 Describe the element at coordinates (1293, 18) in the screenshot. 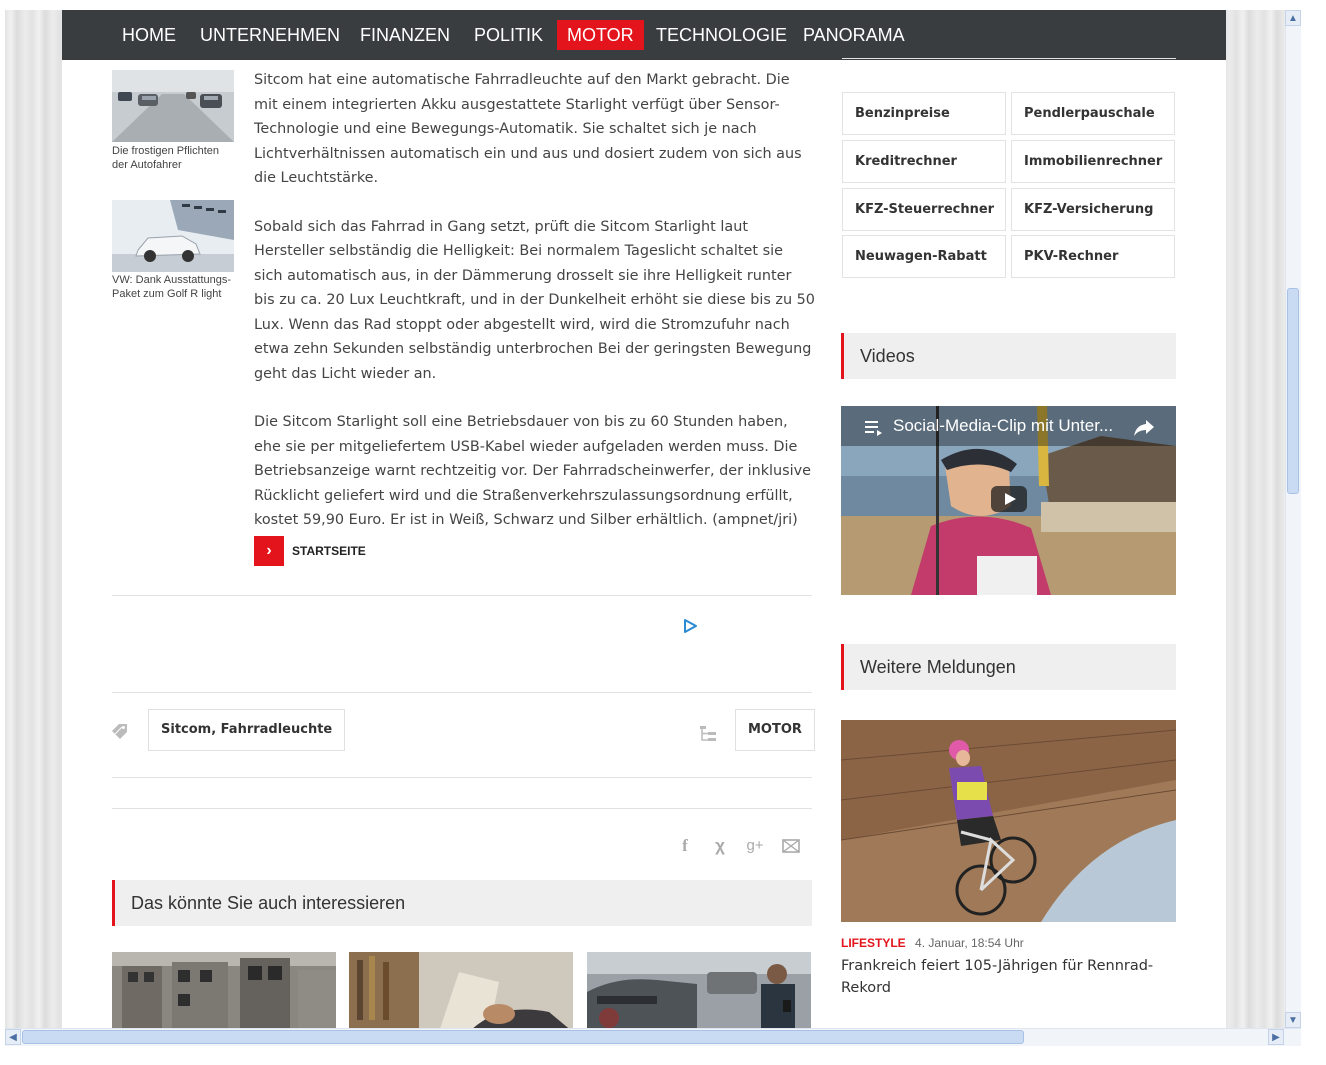

I see `scroll-up-icon: ▲` at that location.